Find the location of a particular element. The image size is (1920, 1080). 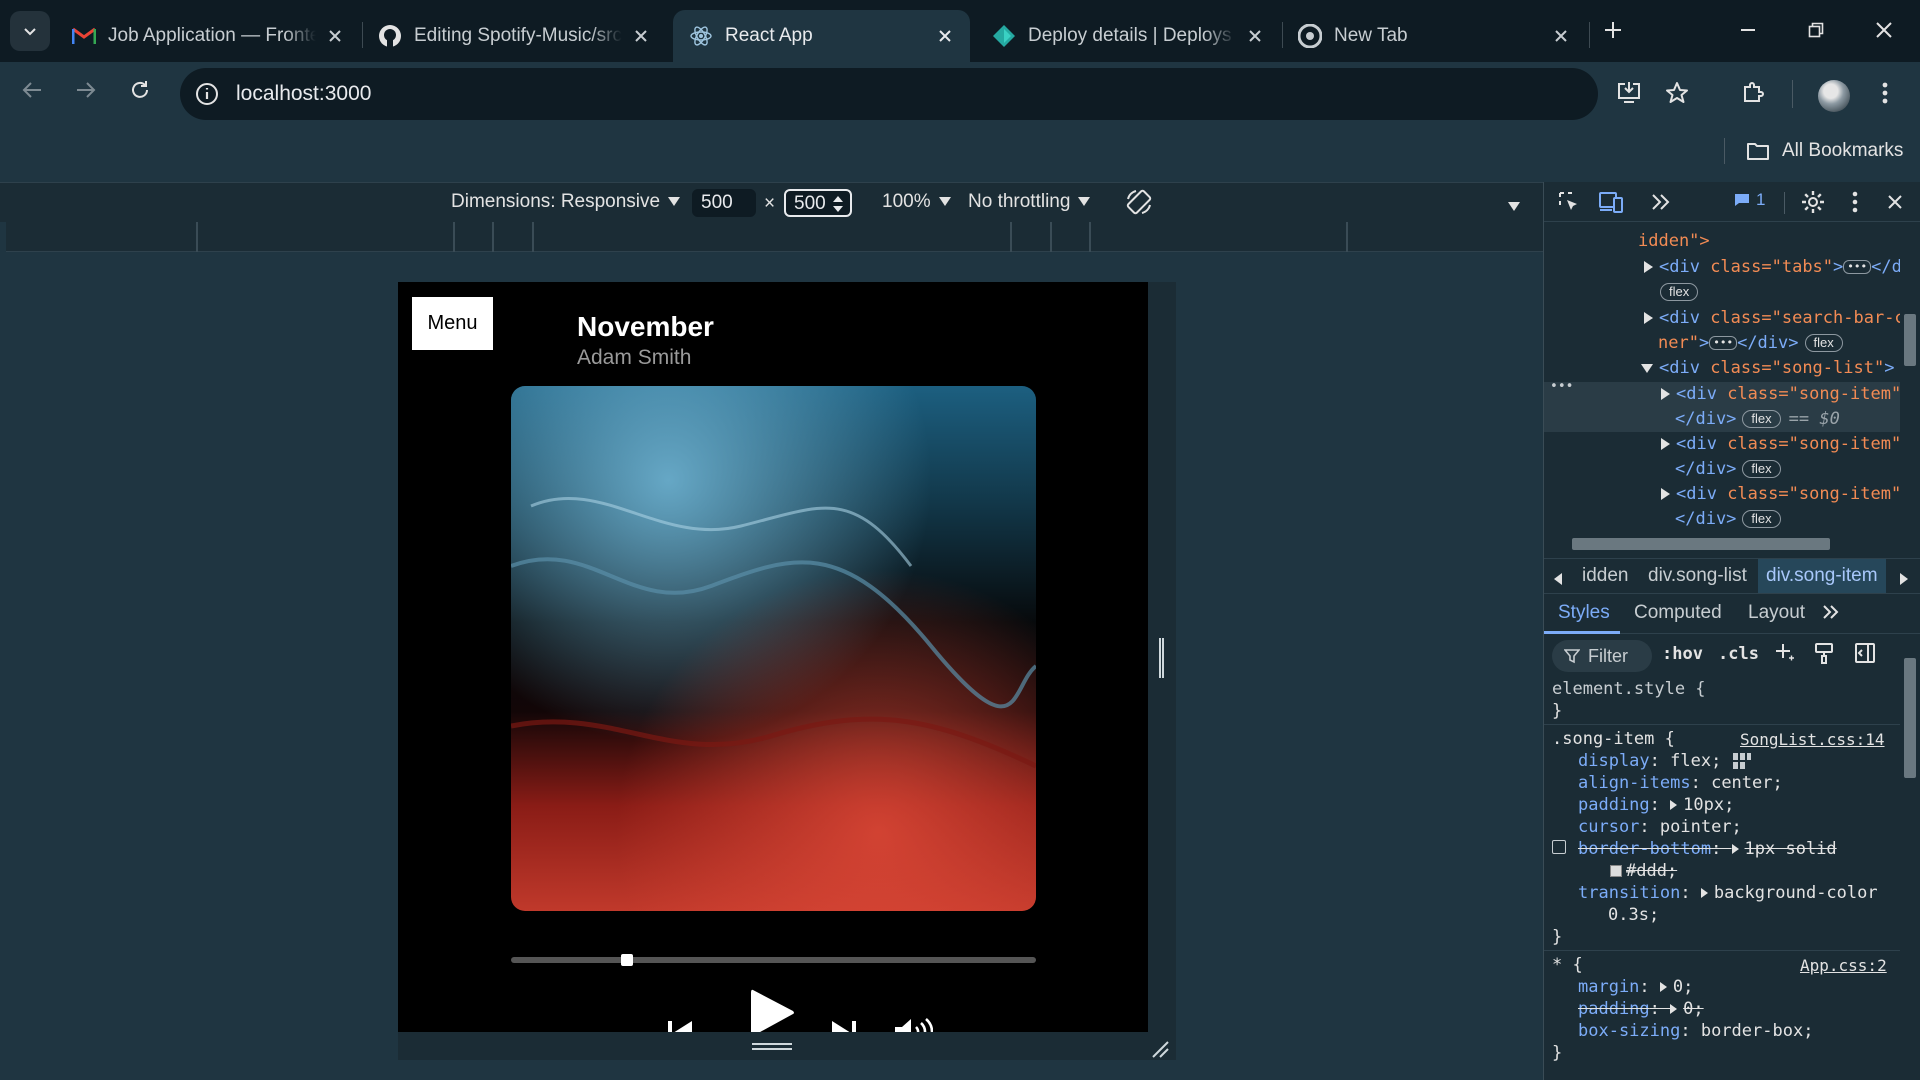

tab-deploy-details: Deploy details | Deploys | is located at coordinates (1128, 36).